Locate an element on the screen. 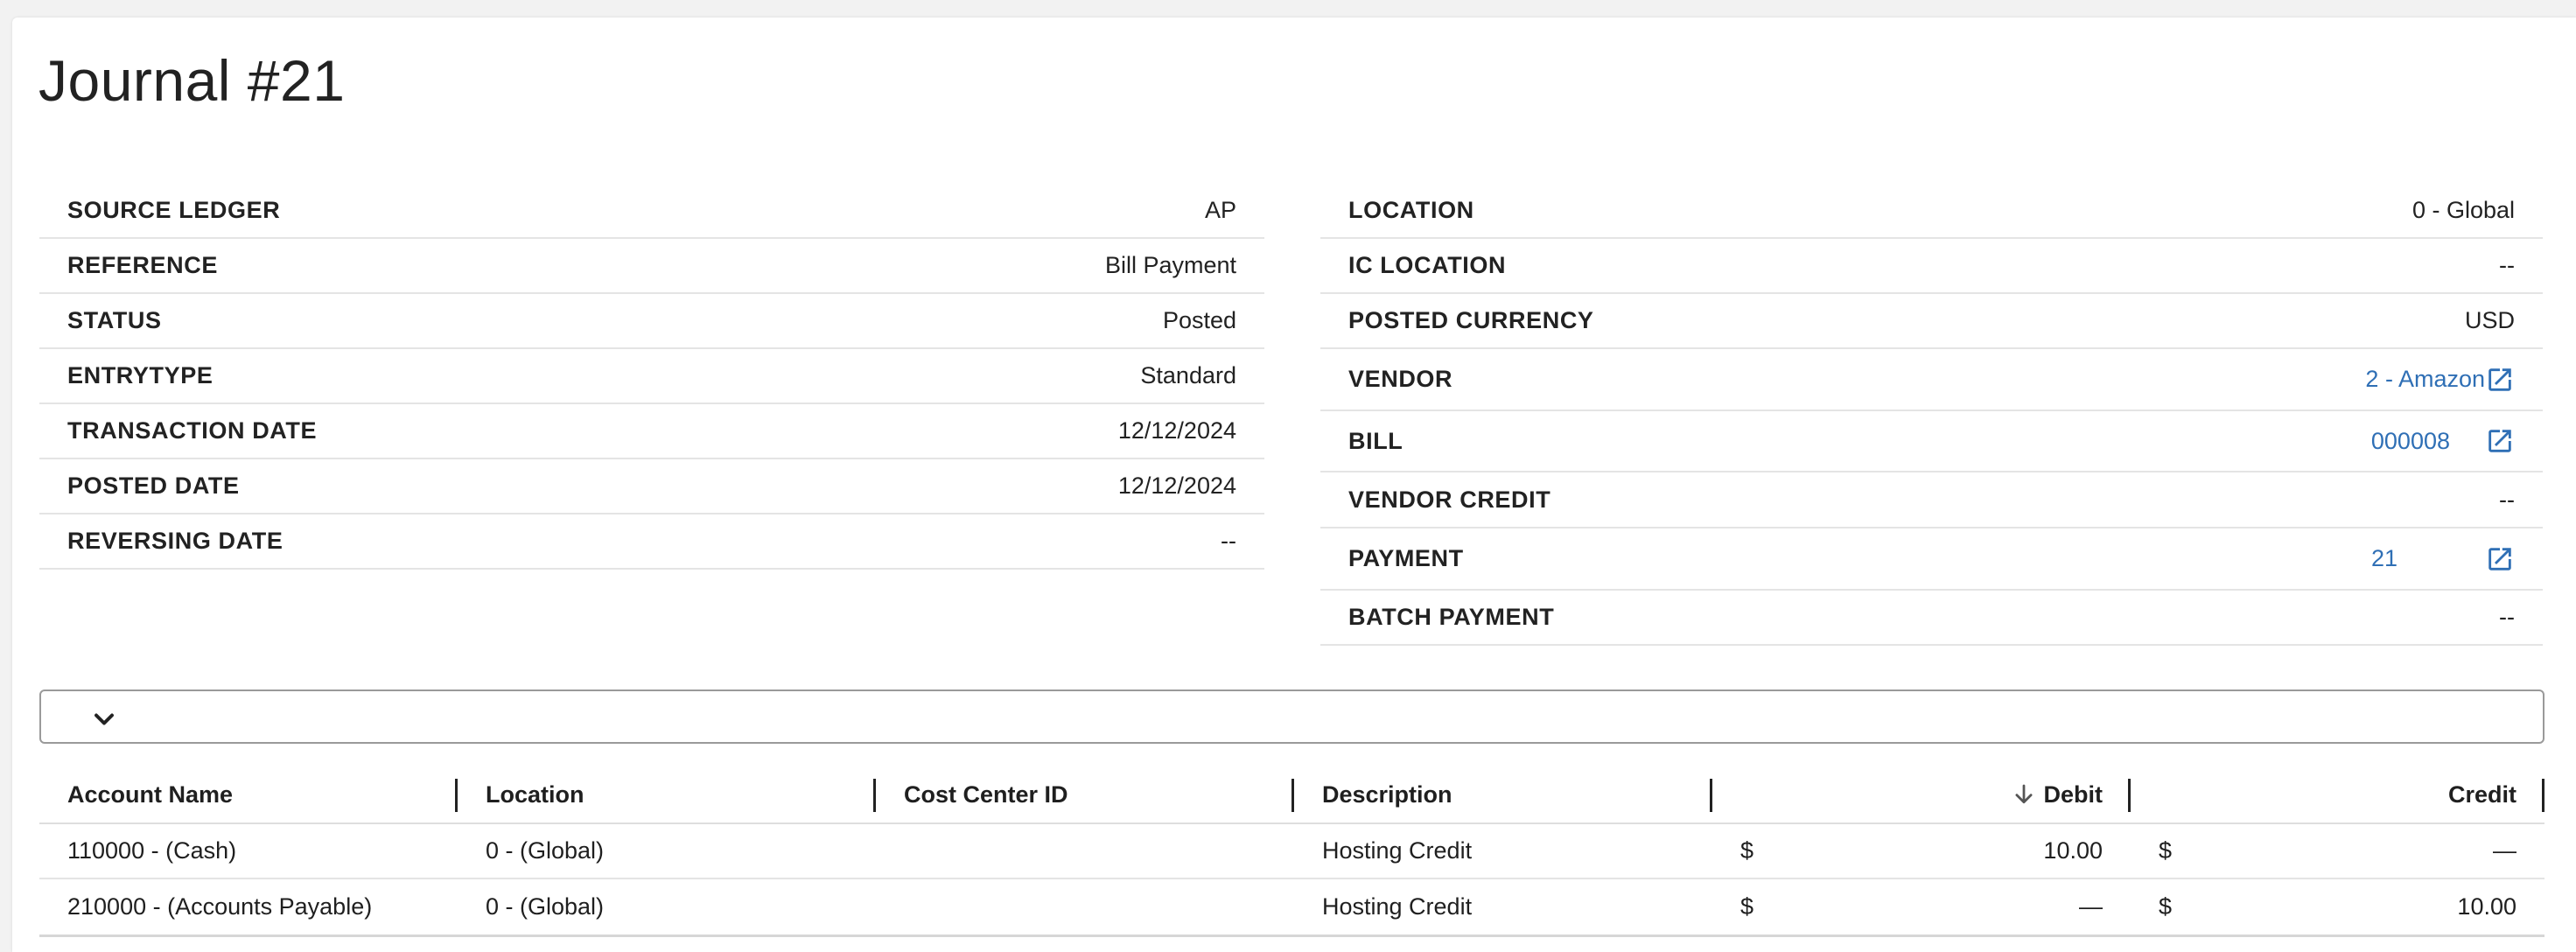 This screenshot has width=2576, height=952. detail-value: Posted is located at coordinates (1199, 320).